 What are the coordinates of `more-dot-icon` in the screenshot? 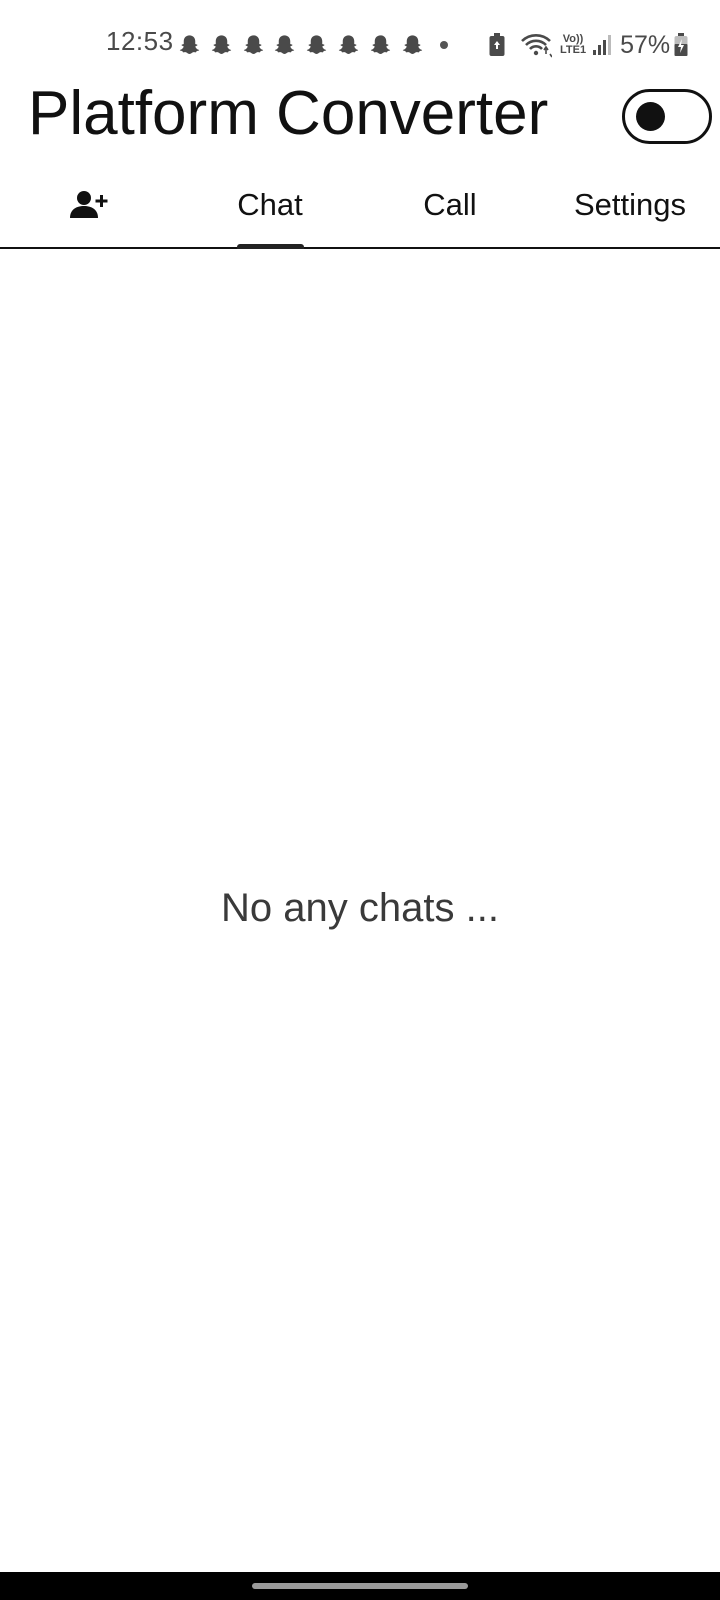 It's located at (444, 45).